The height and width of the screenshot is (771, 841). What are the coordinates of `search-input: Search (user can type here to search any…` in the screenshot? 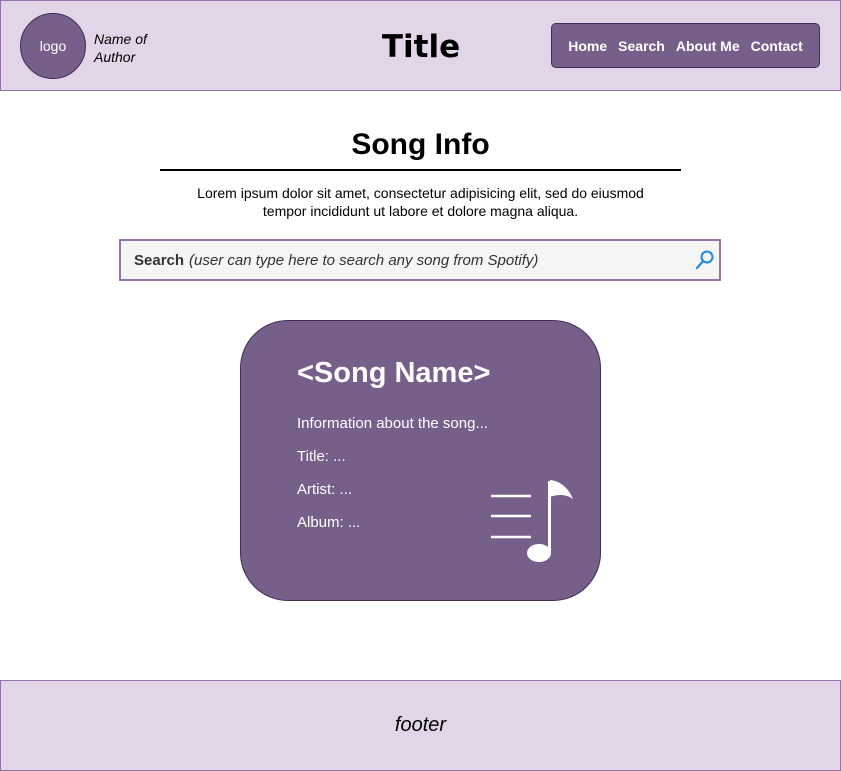 It's located at (420, 260).